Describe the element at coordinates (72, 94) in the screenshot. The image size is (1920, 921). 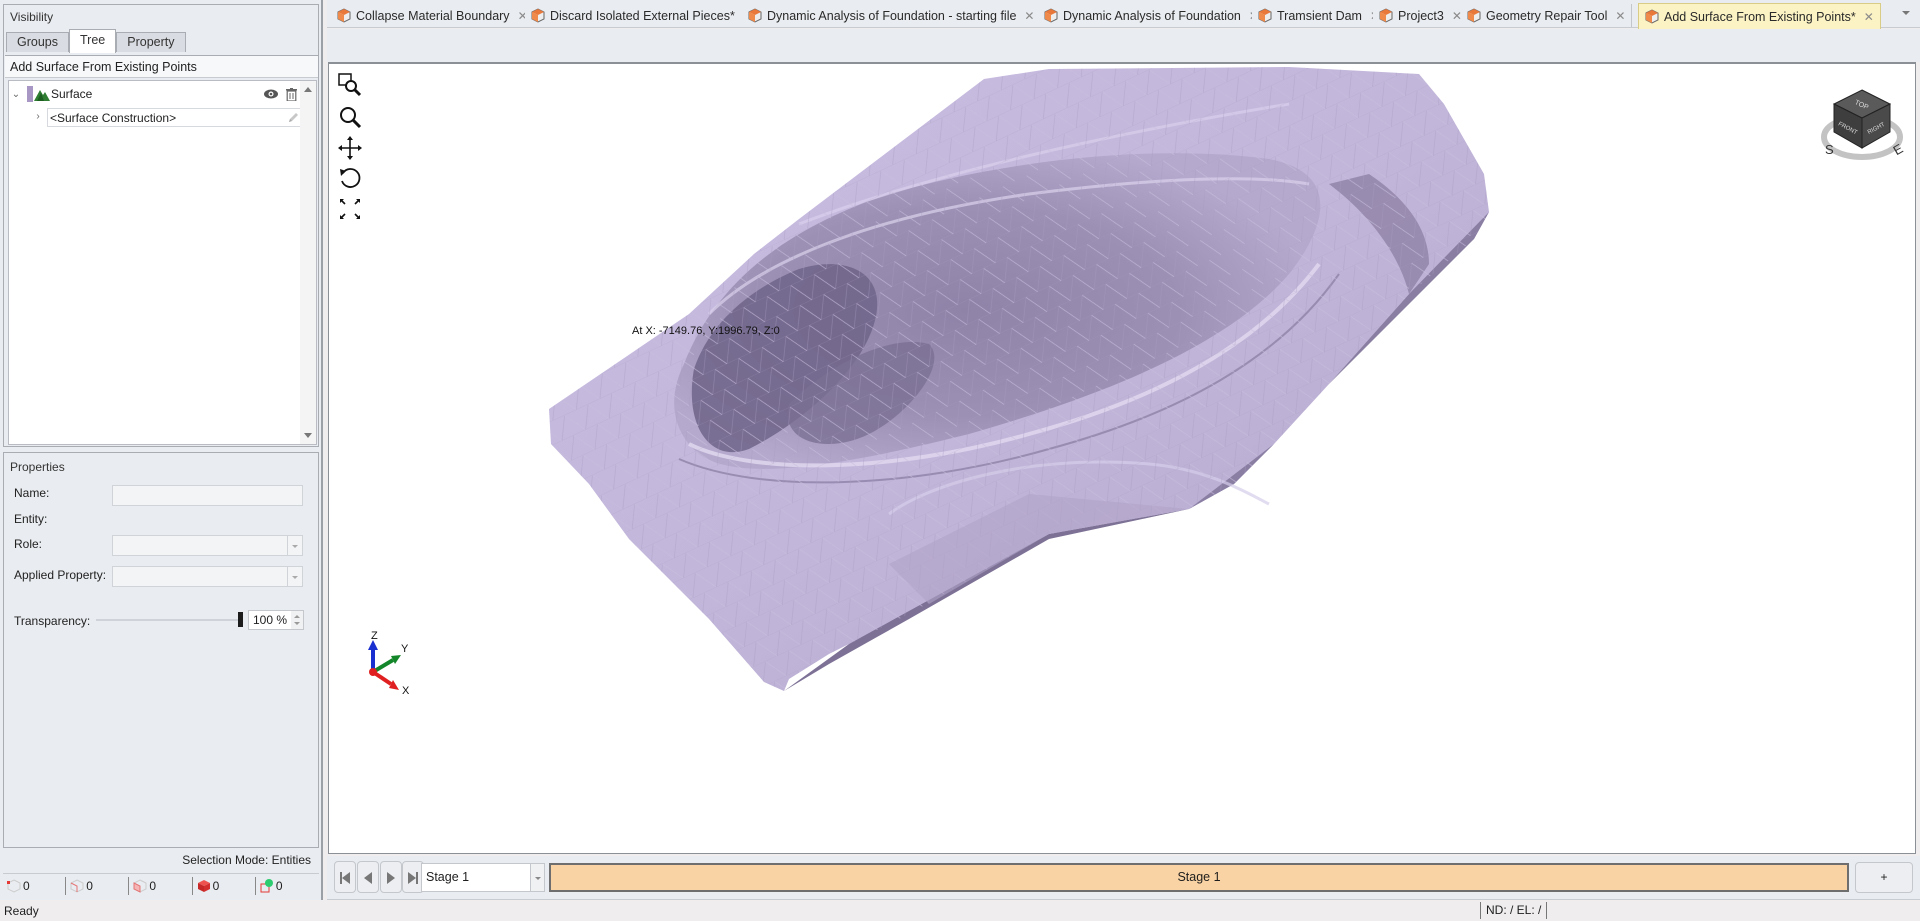
I see `tree-item-label: Surface` at that location.